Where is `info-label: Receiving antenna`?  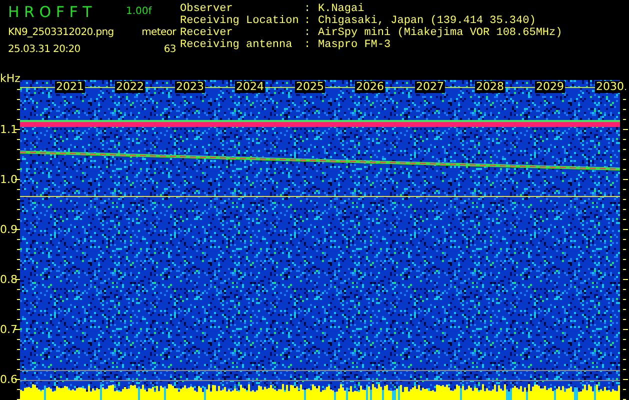
info-label: Receiving antenna is located at coordinates (237, 45).